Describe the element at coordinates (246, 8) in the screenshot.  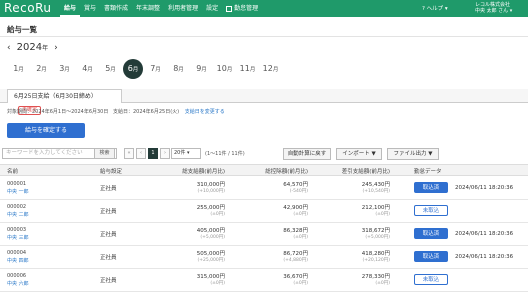
I see `nav-item-attendance-label: 勤怠管理` at that location.